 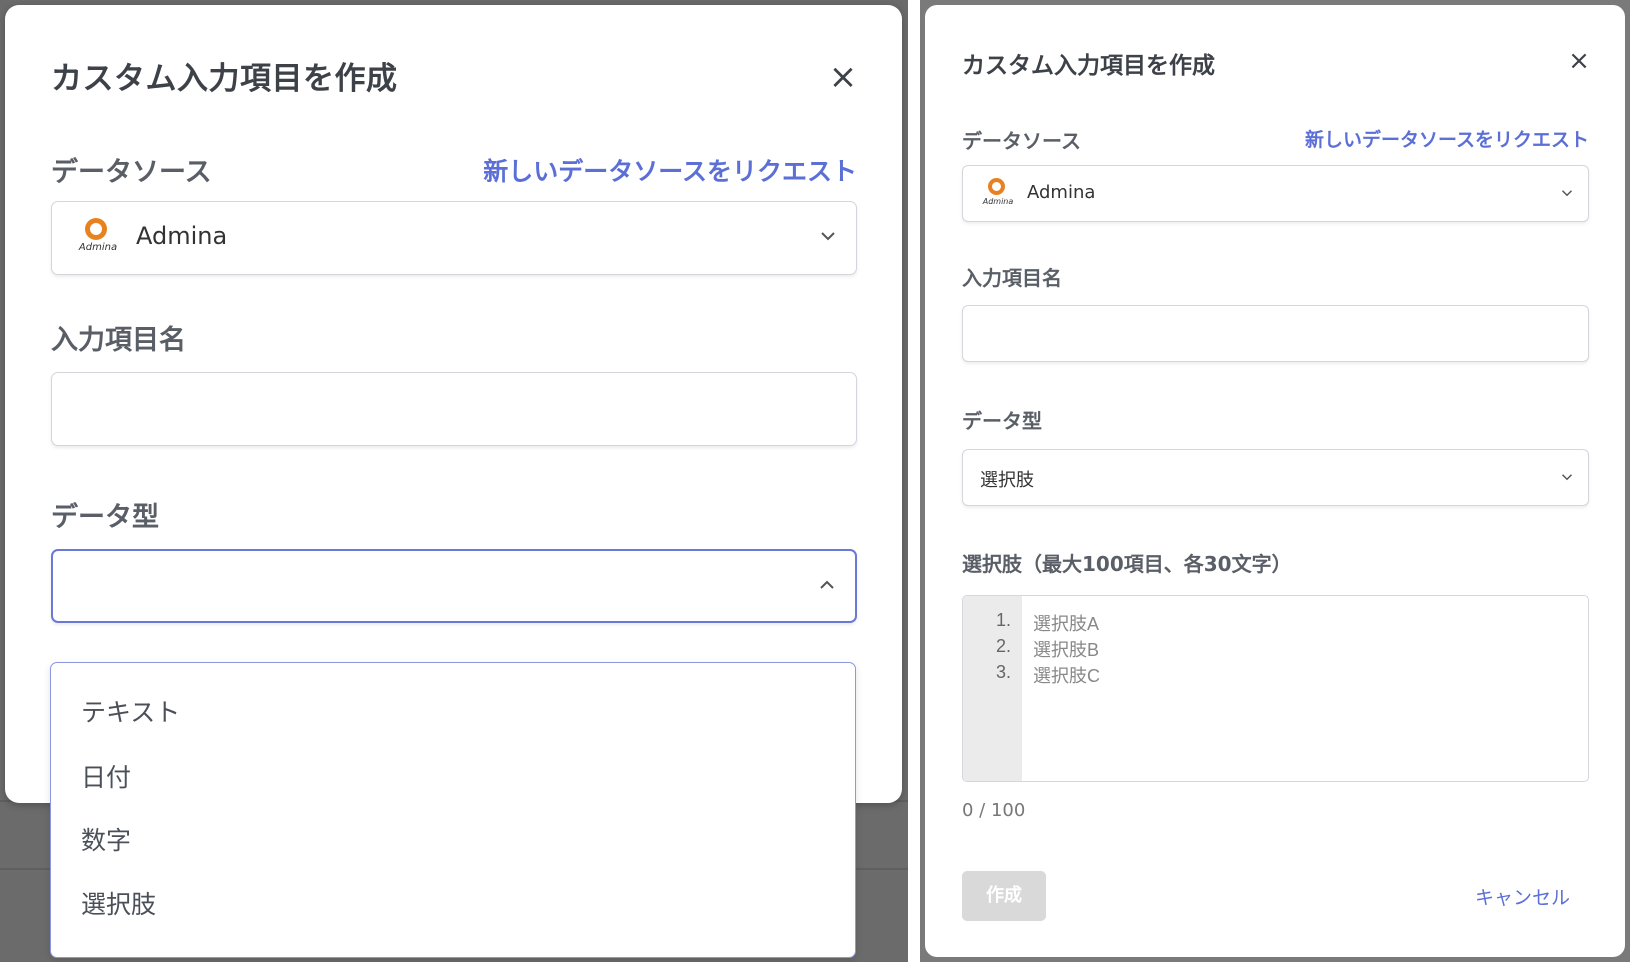 I want to click on cancel-button: キャンセル, so click(x=1522, y=896).